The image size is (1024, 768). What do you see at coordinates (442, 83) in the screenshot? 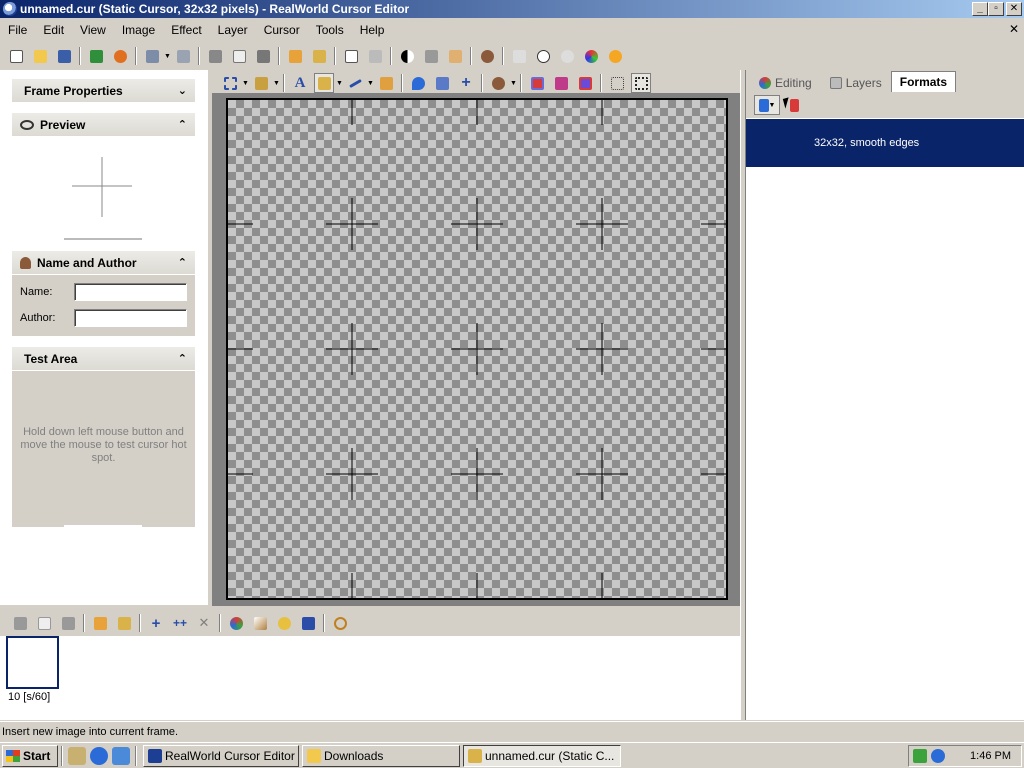
I see `eyedropper-tool` at bounding box center [442, 83].